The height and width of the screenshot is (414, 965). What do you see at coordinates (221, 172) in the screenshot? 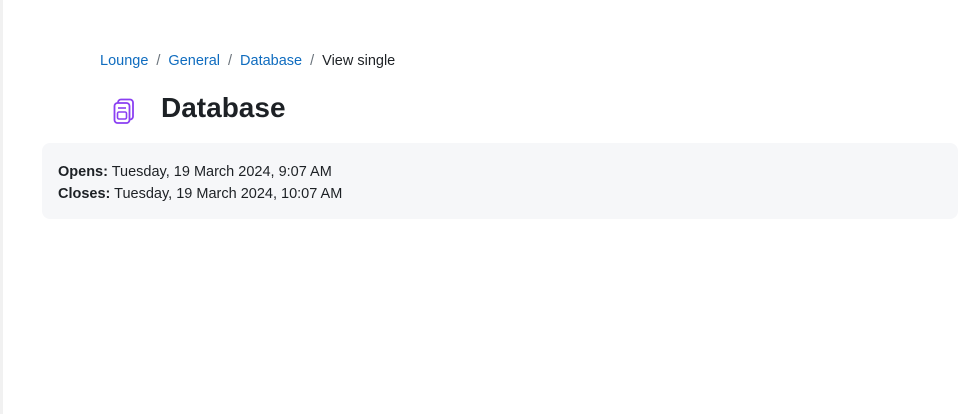
I see `opens-value: Tuesday, 19 March 2024, 9:07 AM` at bounding box center [221, 172].